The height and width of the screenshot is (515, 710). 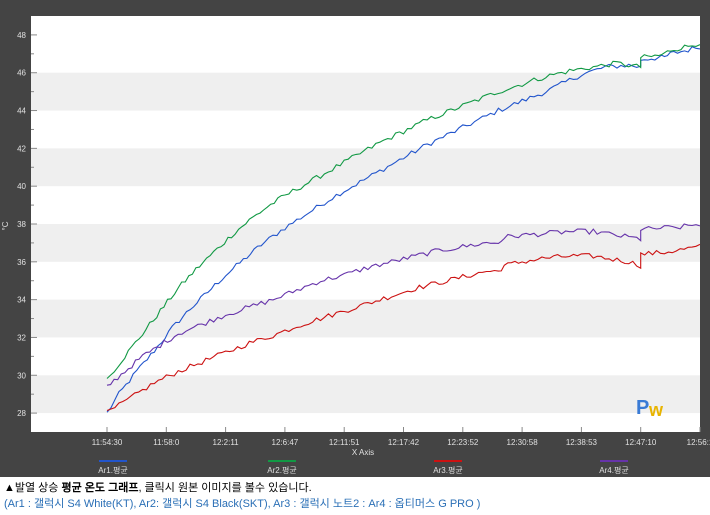 What do you see at coordinates (698, 442) in the screenshot?
I see `x-tick-label: 12:56:1` at bounding box center [698, 442].